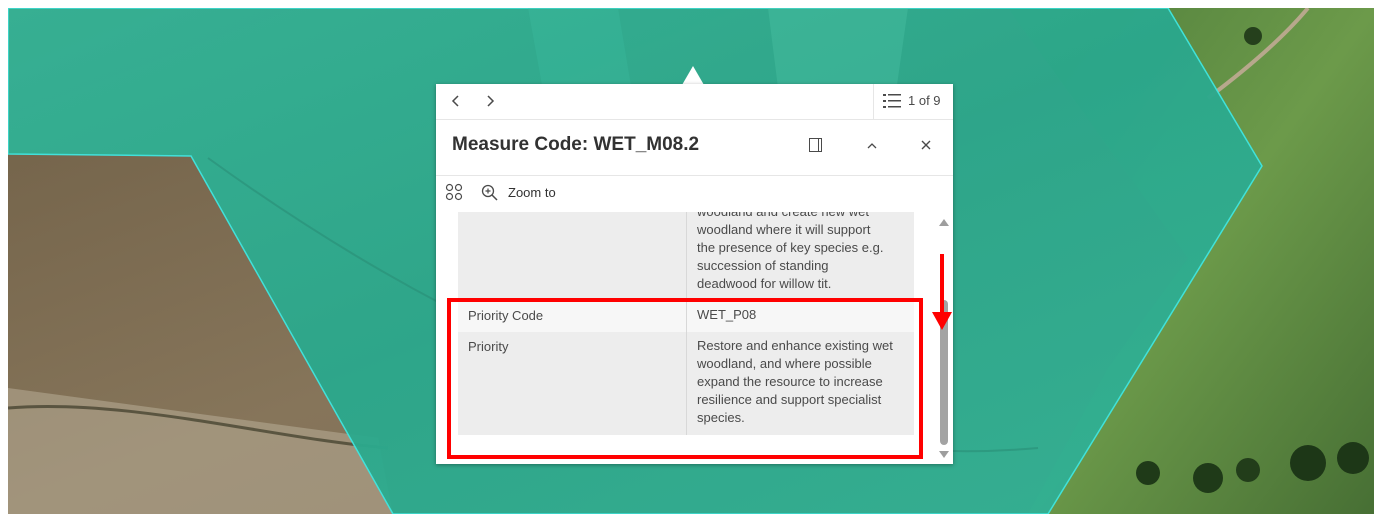 Image resolution: width=1377 pixels, height=514 pixels. I want to click on close-button, so click(926, 145).